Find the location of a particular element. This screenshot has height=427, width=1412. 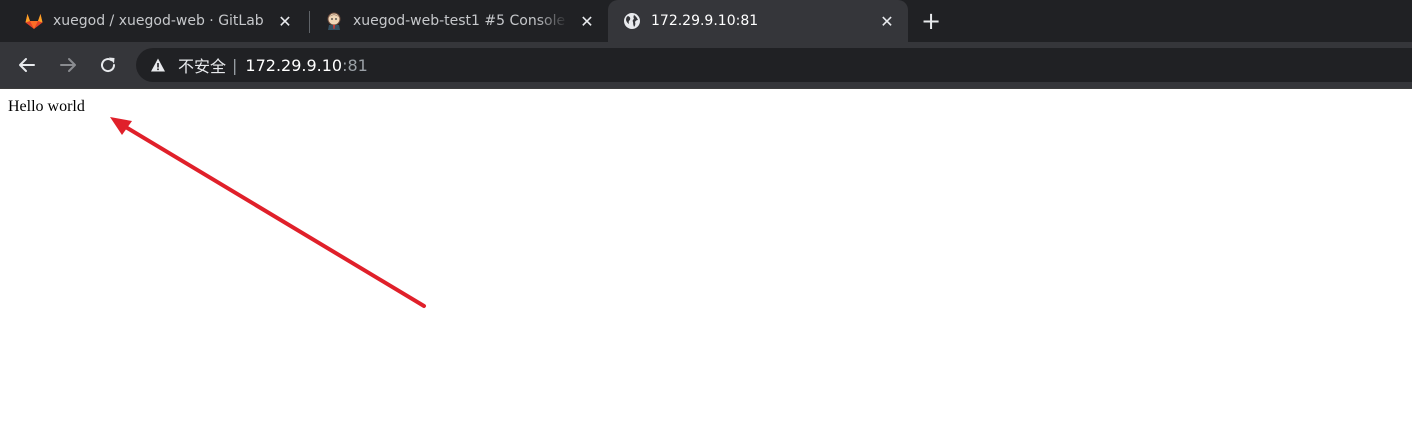

forward-arrow-icon is located at coordinates (68, 65).